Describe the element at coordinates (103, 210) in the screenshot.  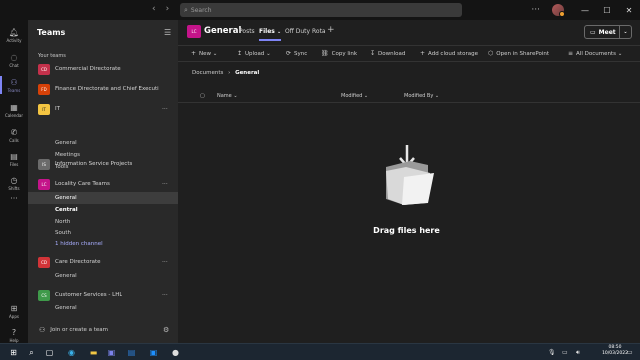
I see `channel-lc-central: Central` at that location.